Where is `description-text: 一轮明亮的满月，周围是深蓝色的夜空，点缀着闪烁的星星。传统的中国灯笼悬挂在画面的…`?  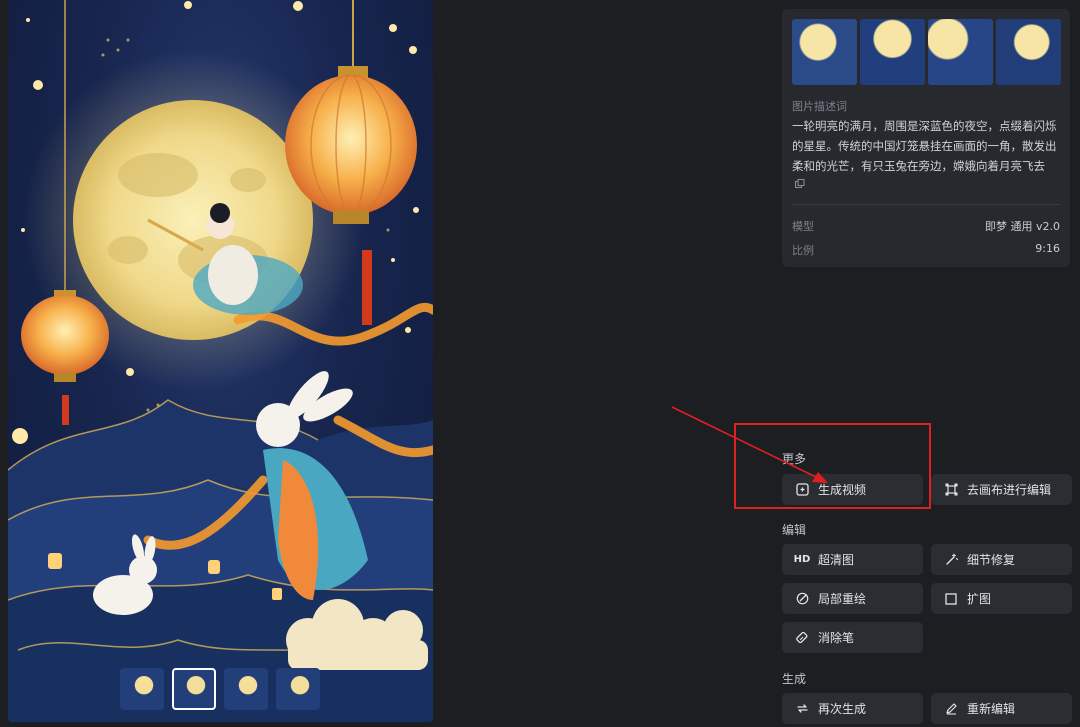 description-text: 一轮明亮的满月，周围是深蓝色的夜空，点缀着闪烁的星星。传统的中国灯笼悬挂在画面的… is located at coordinates (924, 146).